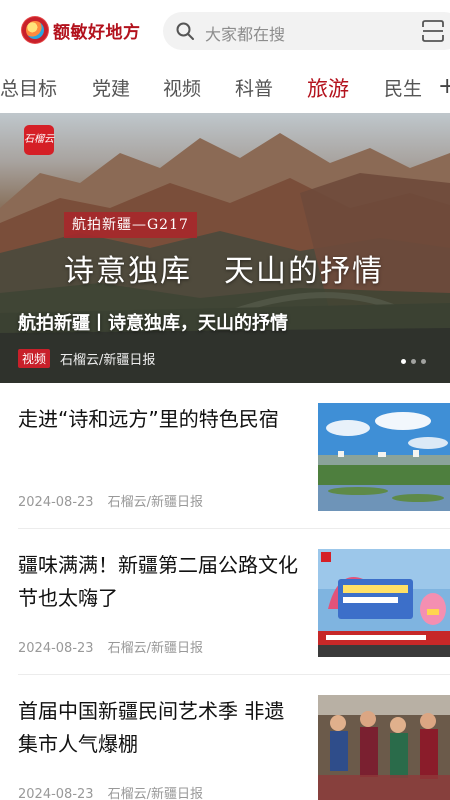 Image resolution: width=450 pixels, height=800 pixels. Describe the element at coordinates (182, 87) in the screenshot. I see `tab-shipin: 视频` at that location.